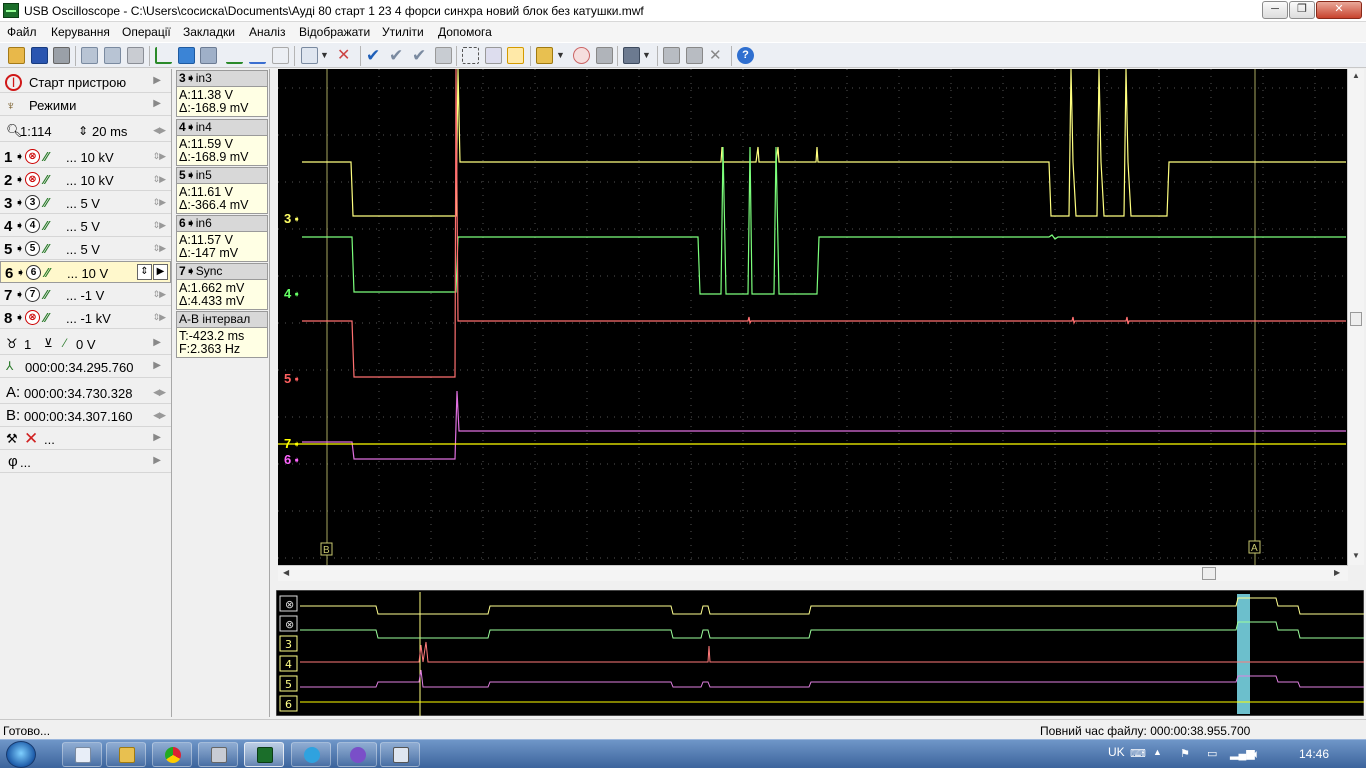  Describe the element at coordinates (85, 393) in the screenshot. I see `cursor-a-row: A: 000:00:34.730.328 ◀▶` at that location.